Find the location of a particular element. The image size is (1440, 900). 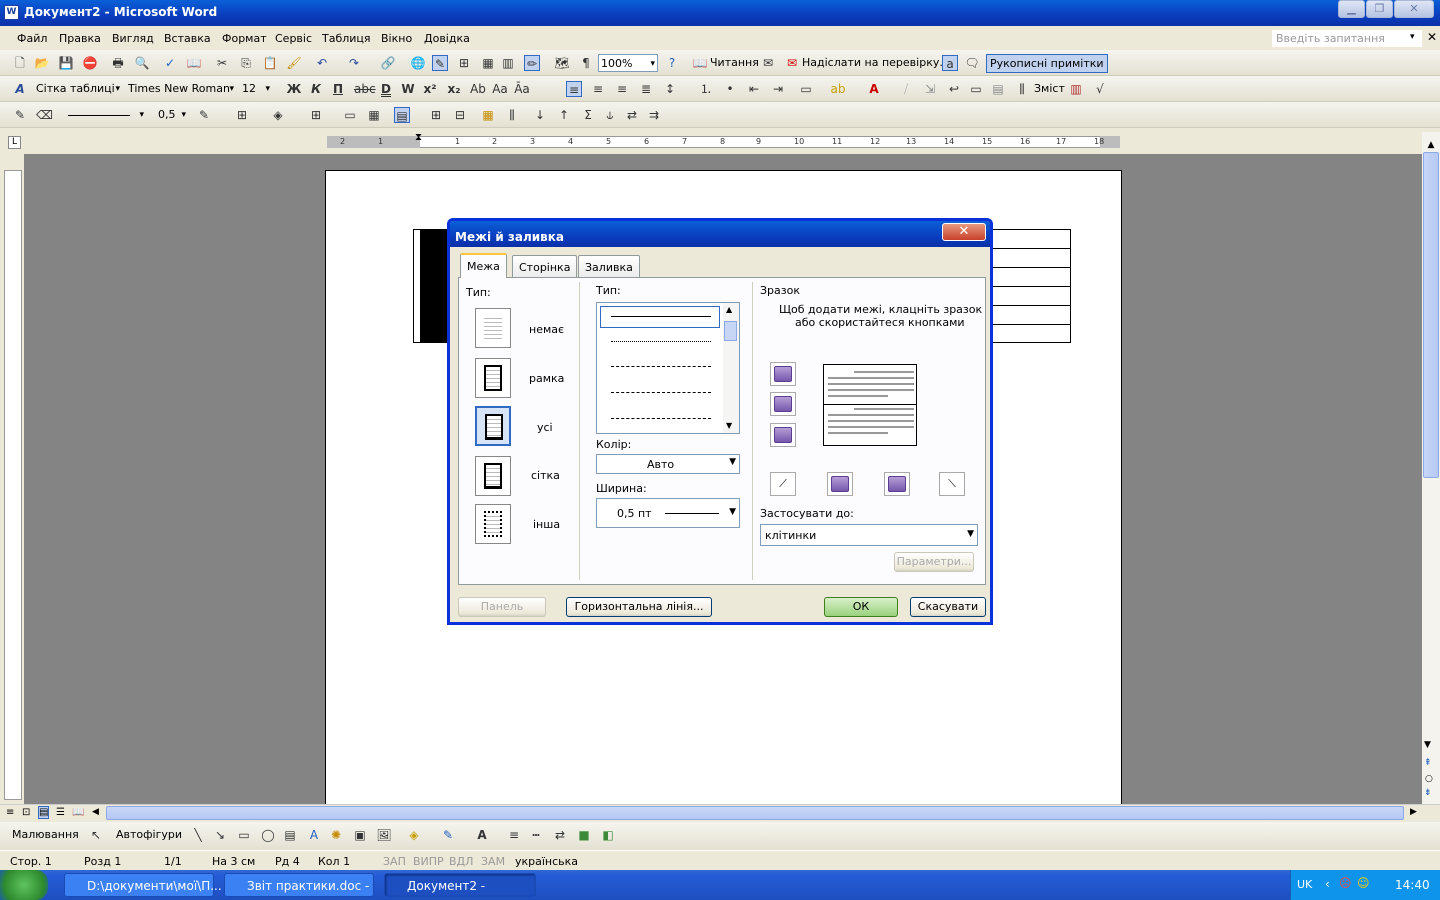

close-doc-icon: ✕ is located at coordinates (1432, 37).